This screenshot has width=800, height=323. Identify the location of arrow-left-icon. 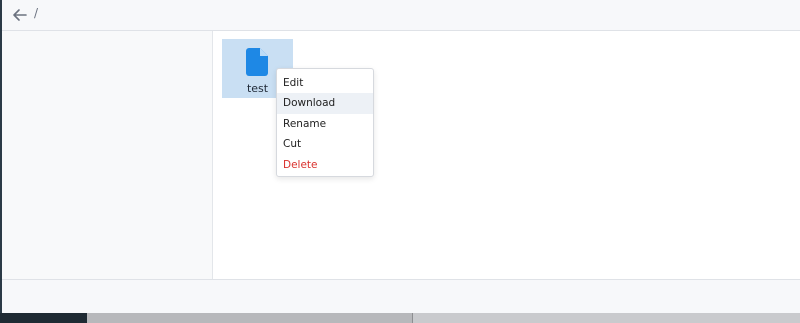
(20, 15).